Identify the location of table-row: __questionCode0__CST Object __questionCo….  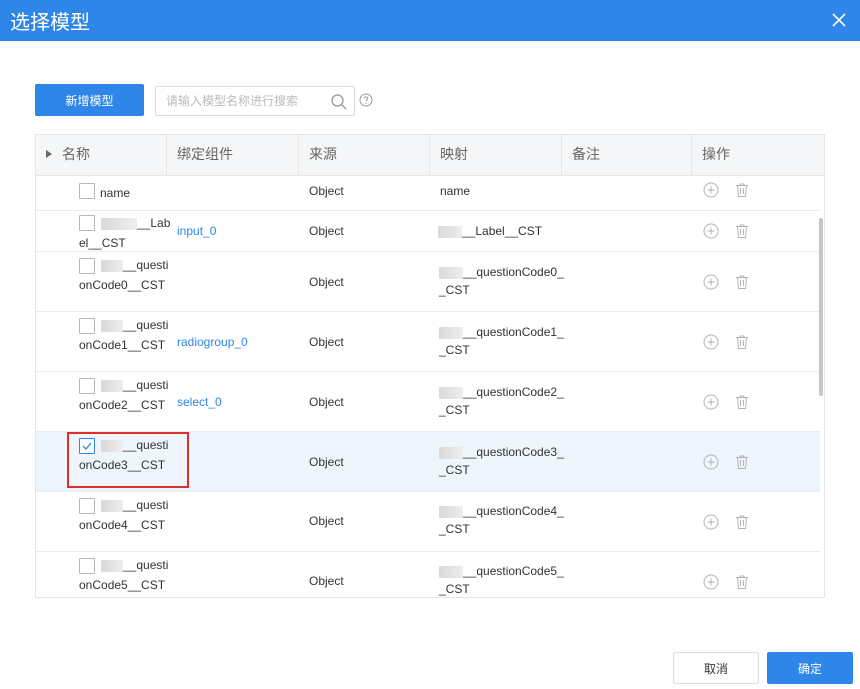
(428, 282).